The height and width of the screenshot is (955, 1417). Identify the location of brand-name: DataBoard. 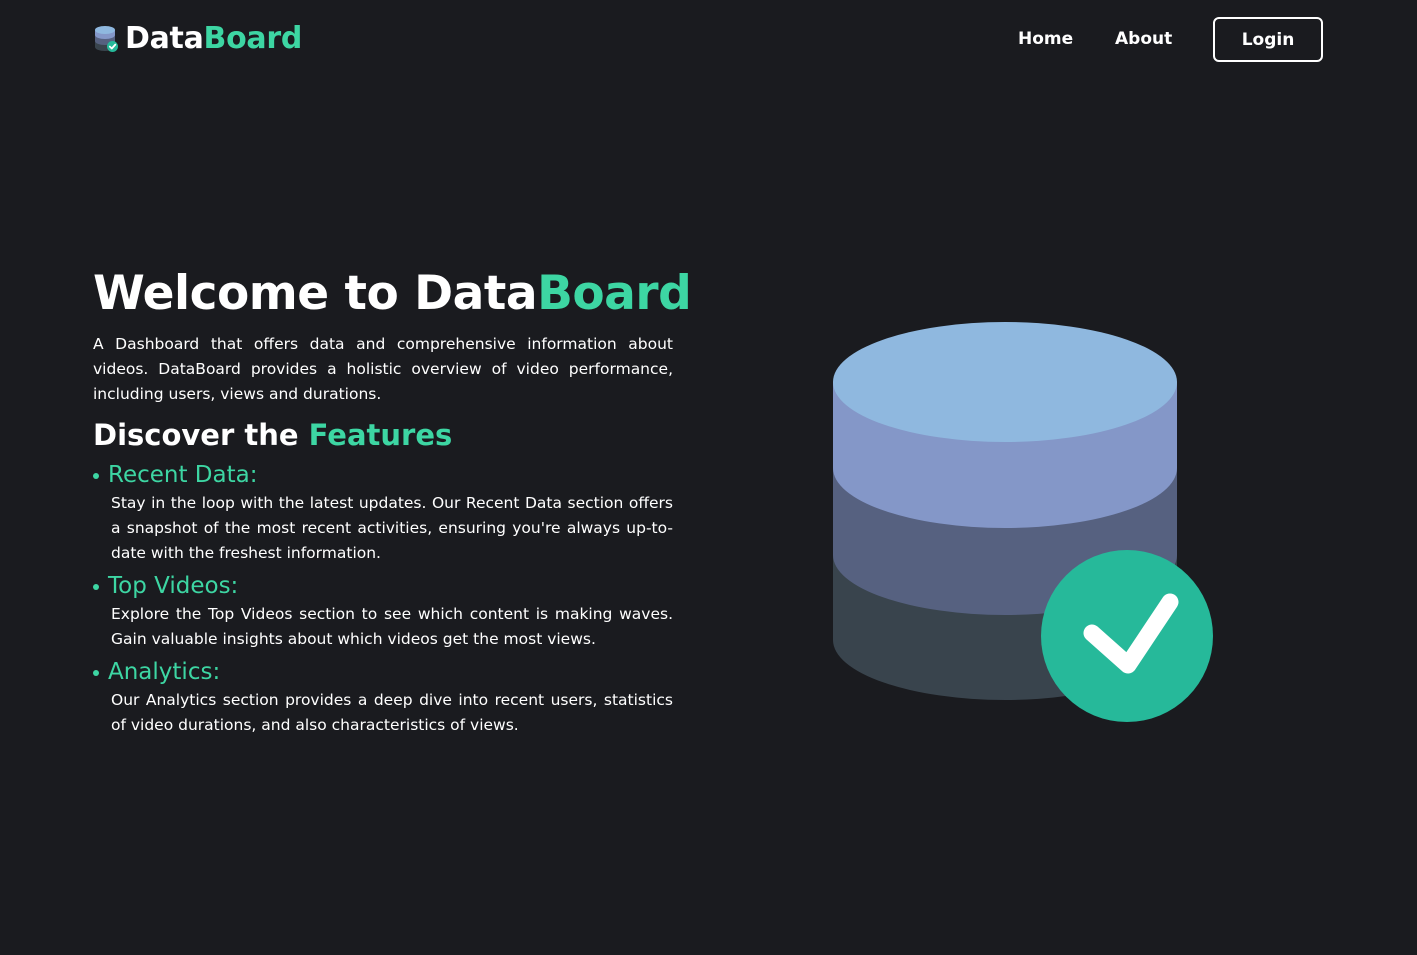
(213, 39).